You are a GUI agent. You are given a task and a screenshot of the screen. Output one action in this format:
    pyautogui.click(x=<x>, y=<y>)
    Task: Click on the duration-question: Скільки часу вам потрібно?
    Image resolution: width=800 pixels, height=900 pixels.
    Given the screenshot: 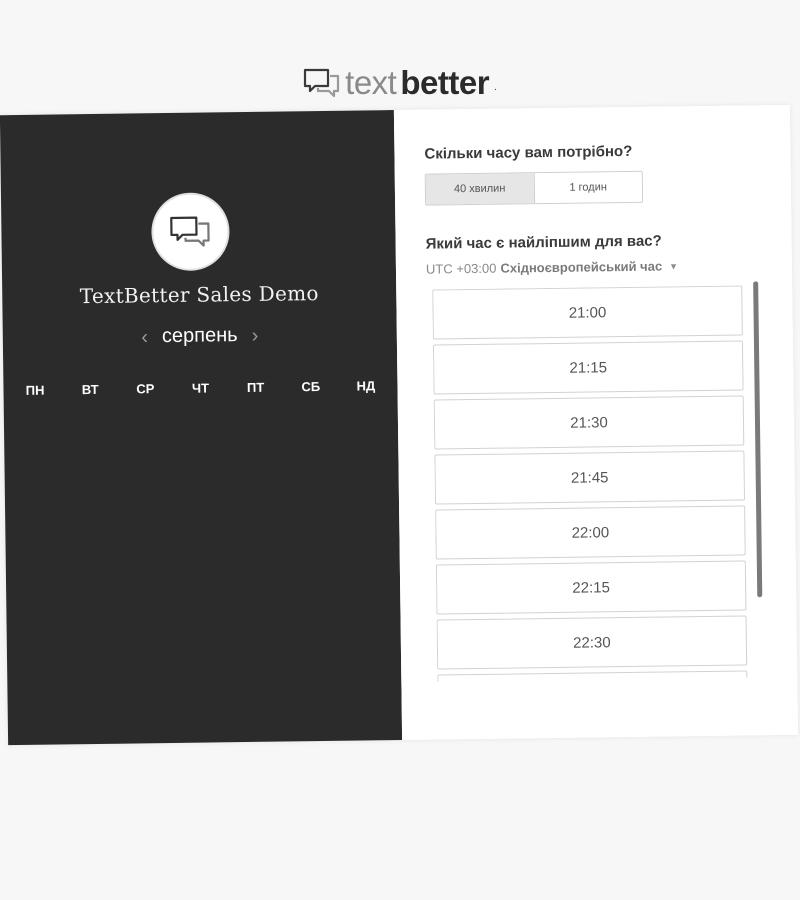 What is the action you would take?
    pyautogui.click(x=528, y=152)
    